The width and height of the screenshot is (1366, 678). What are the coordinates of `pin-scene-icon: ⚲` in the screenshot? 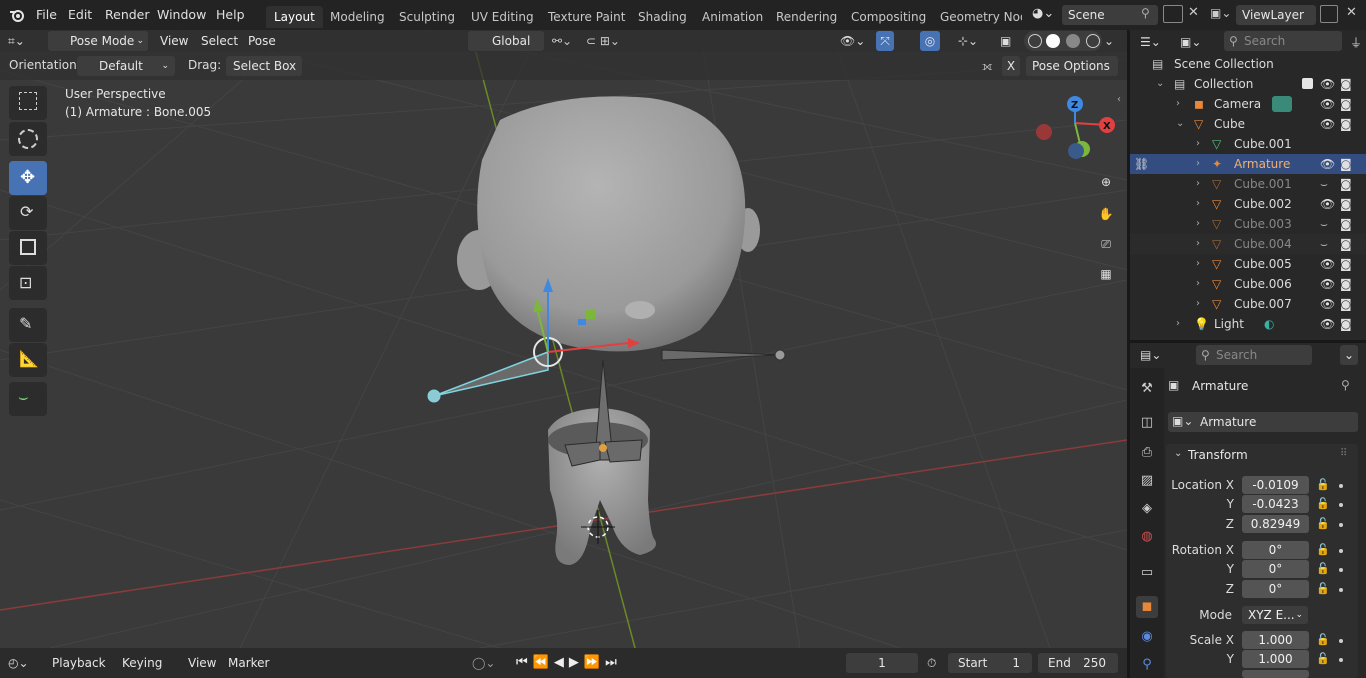 It's located at (1145, 13).